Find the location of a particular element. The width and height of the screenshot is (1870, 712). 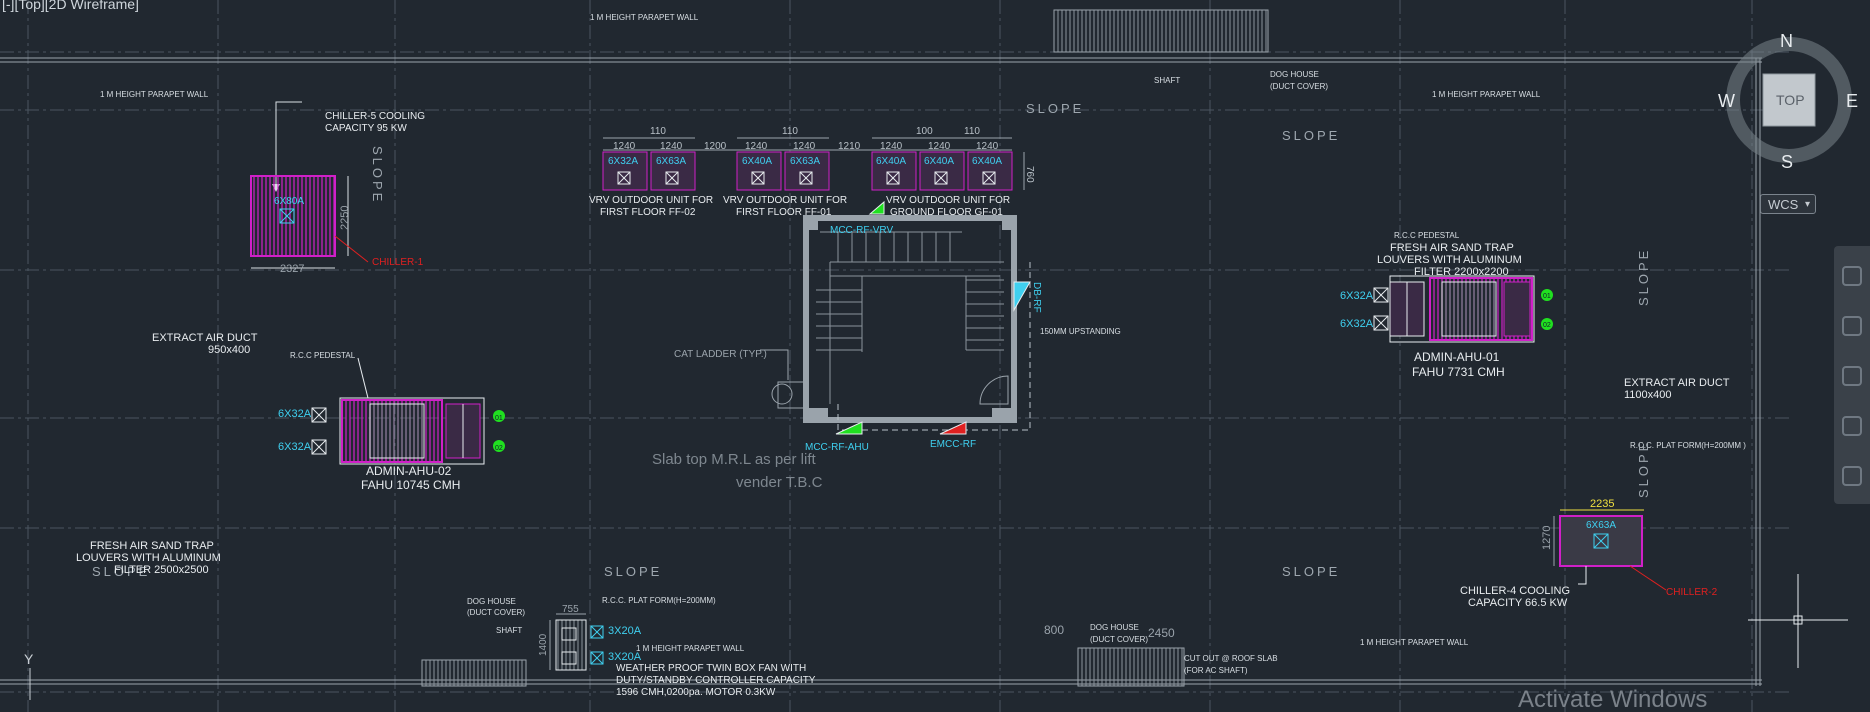

vrv-dim-b: 1240 is located at coordinates (671, 146).